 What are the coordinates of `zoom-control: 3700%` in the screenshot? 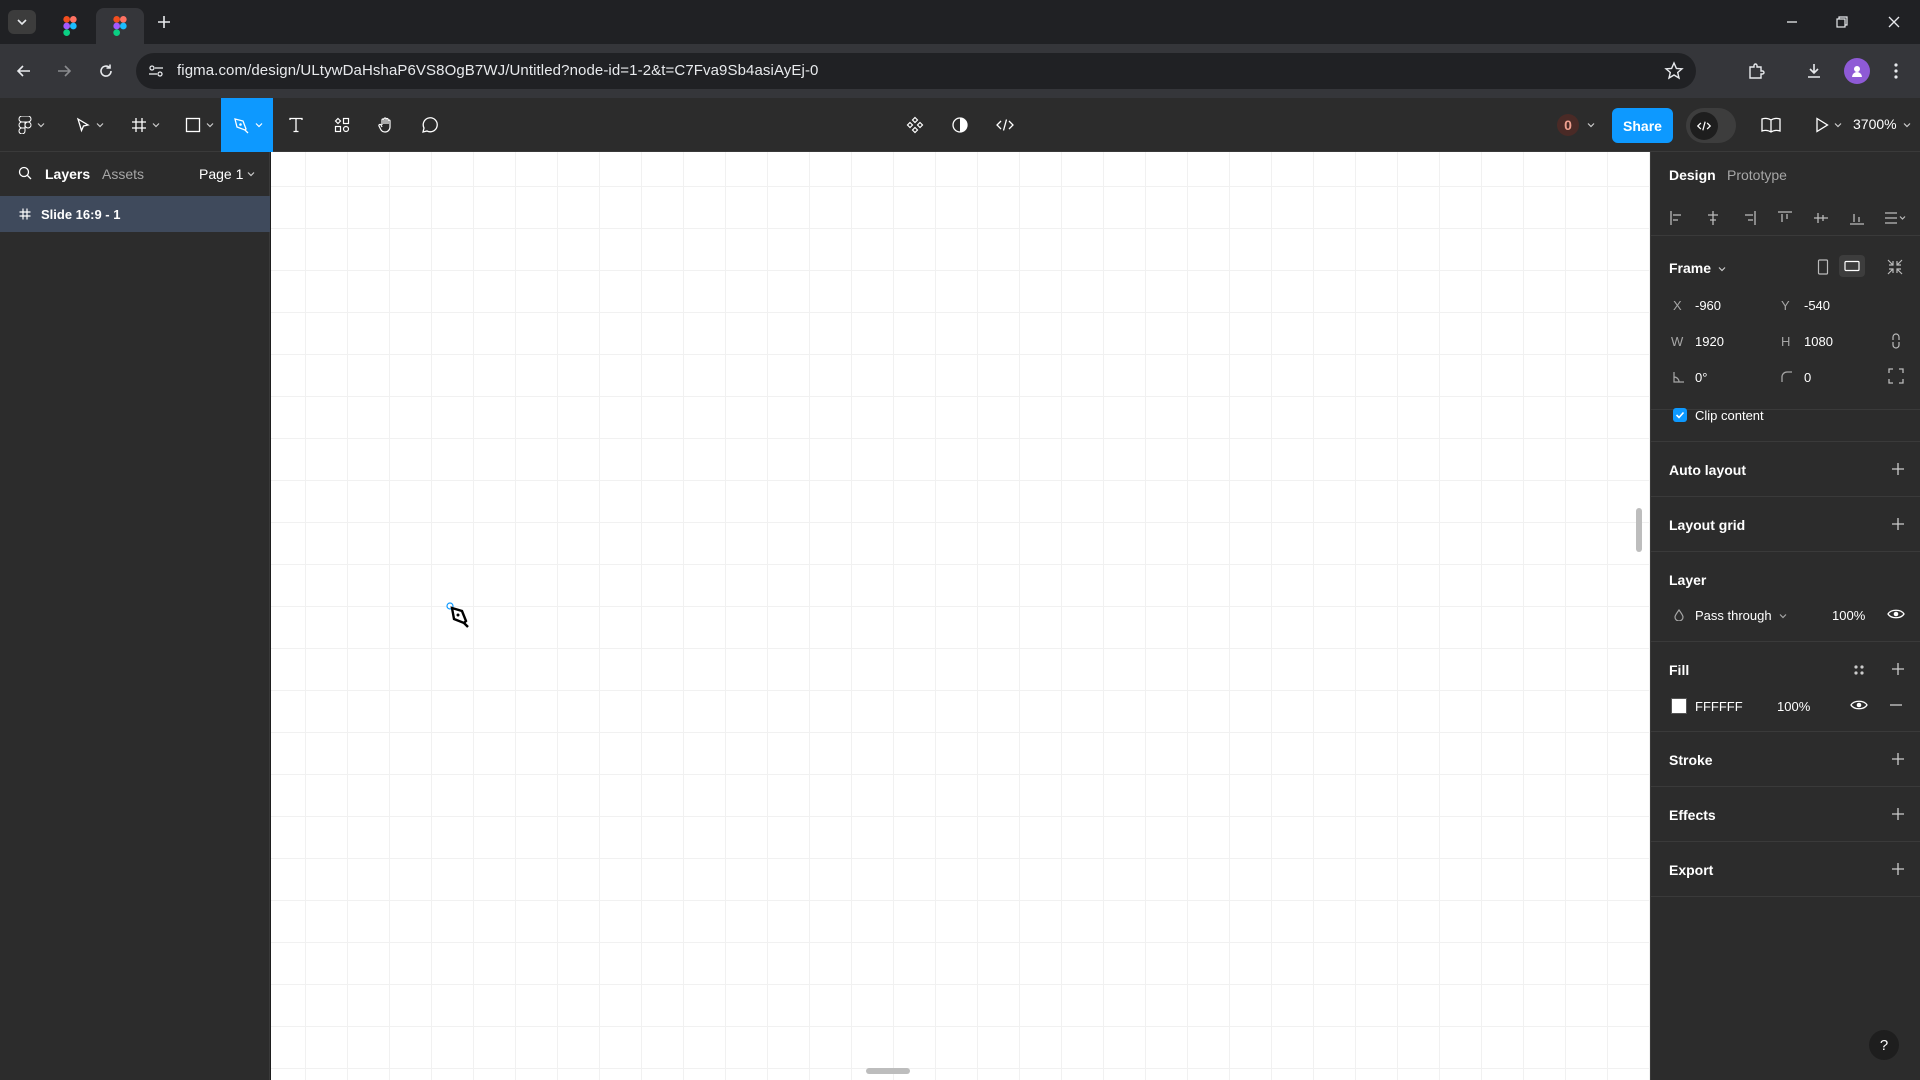 It's located at (1882, 124).